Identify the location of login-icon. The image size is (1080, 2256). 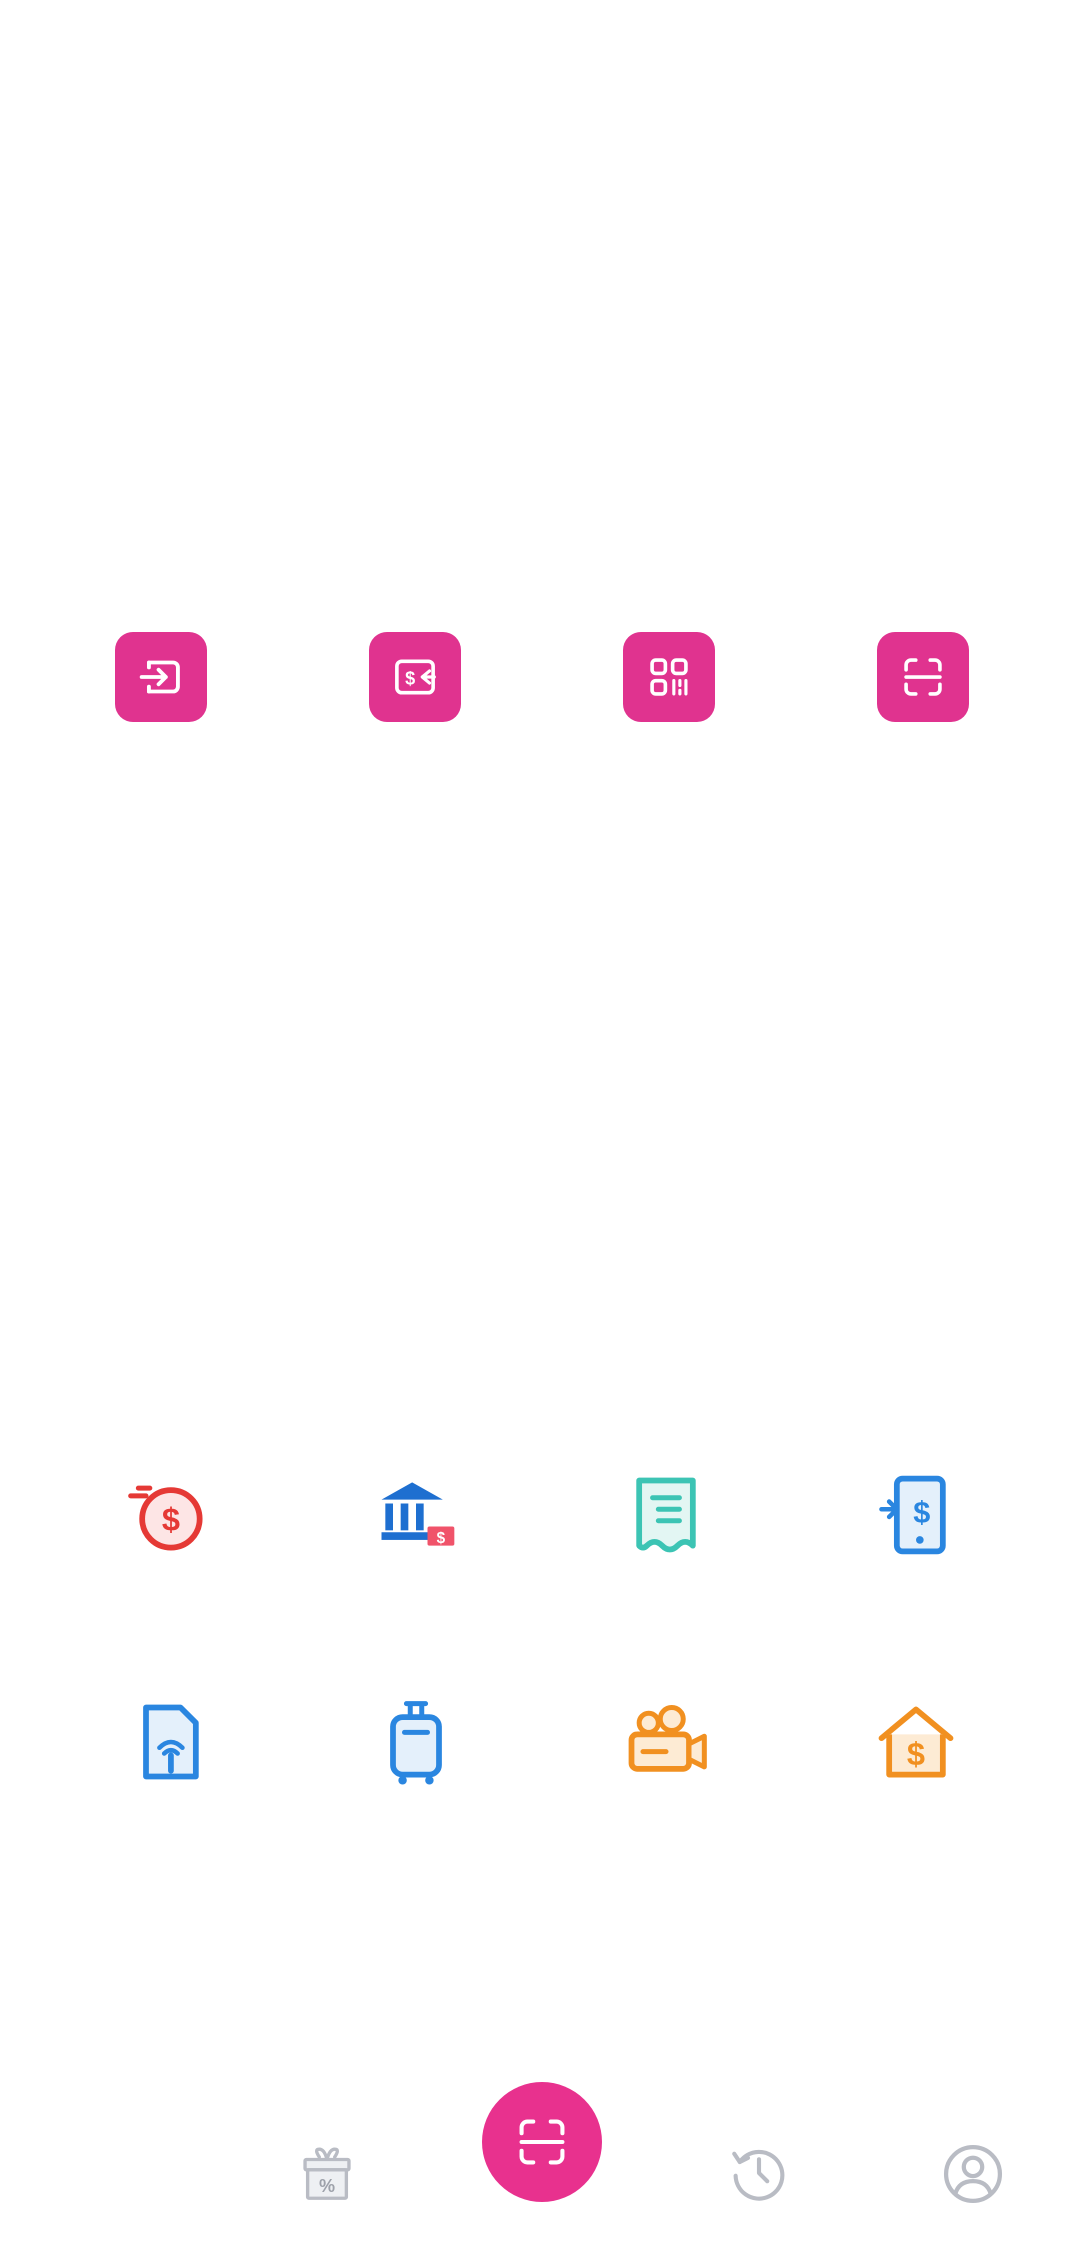
(159, 677).